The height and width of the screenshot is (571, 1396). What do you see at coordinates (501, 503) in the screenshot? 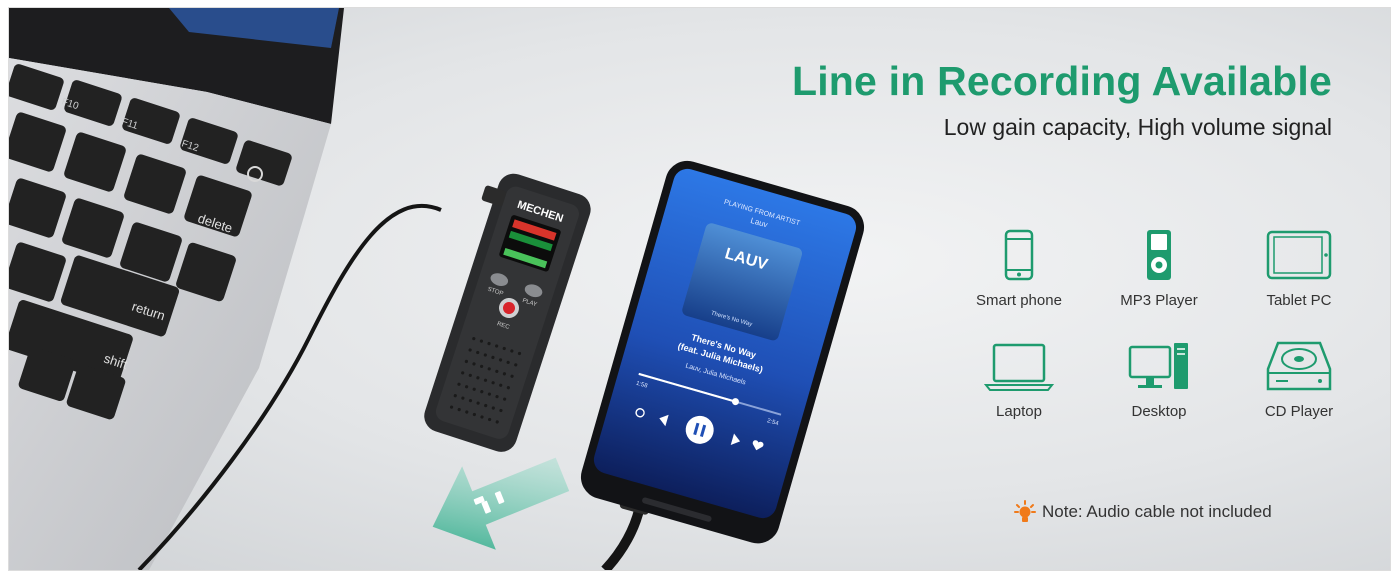
I see `signal-arrow-icon` at bounding box center [501, 503].